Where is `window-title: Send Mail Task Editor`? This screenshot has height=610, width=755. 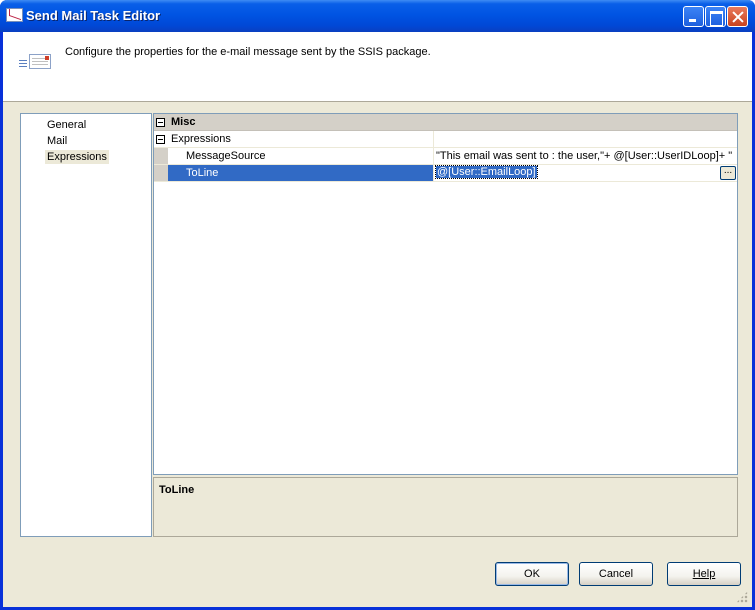 window-title: Send Mail Task Editor is located at coordinates (93, 15).